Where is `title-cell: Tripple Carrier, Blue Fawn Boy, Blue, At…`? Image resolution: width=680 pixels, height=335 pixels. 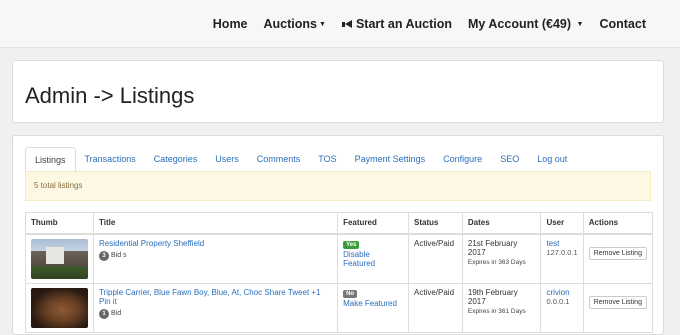
title-cell: Tripple Carrier, Blue Fawn Boy, Blue, At… is located at coordinates (215, 307).